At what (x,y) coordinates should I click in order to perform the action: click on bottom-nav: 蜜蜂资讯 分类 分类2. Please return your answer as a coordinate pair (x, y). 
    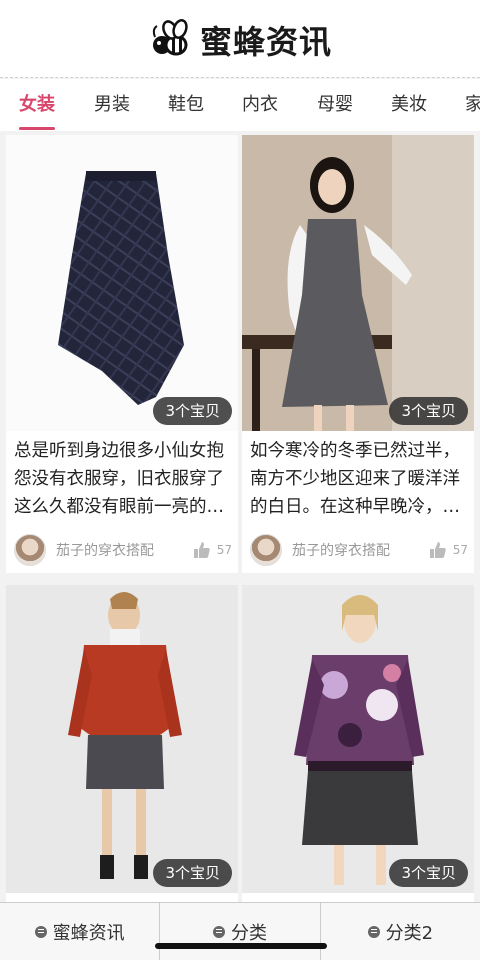
    Looking at the image, I should click on (240, 931).